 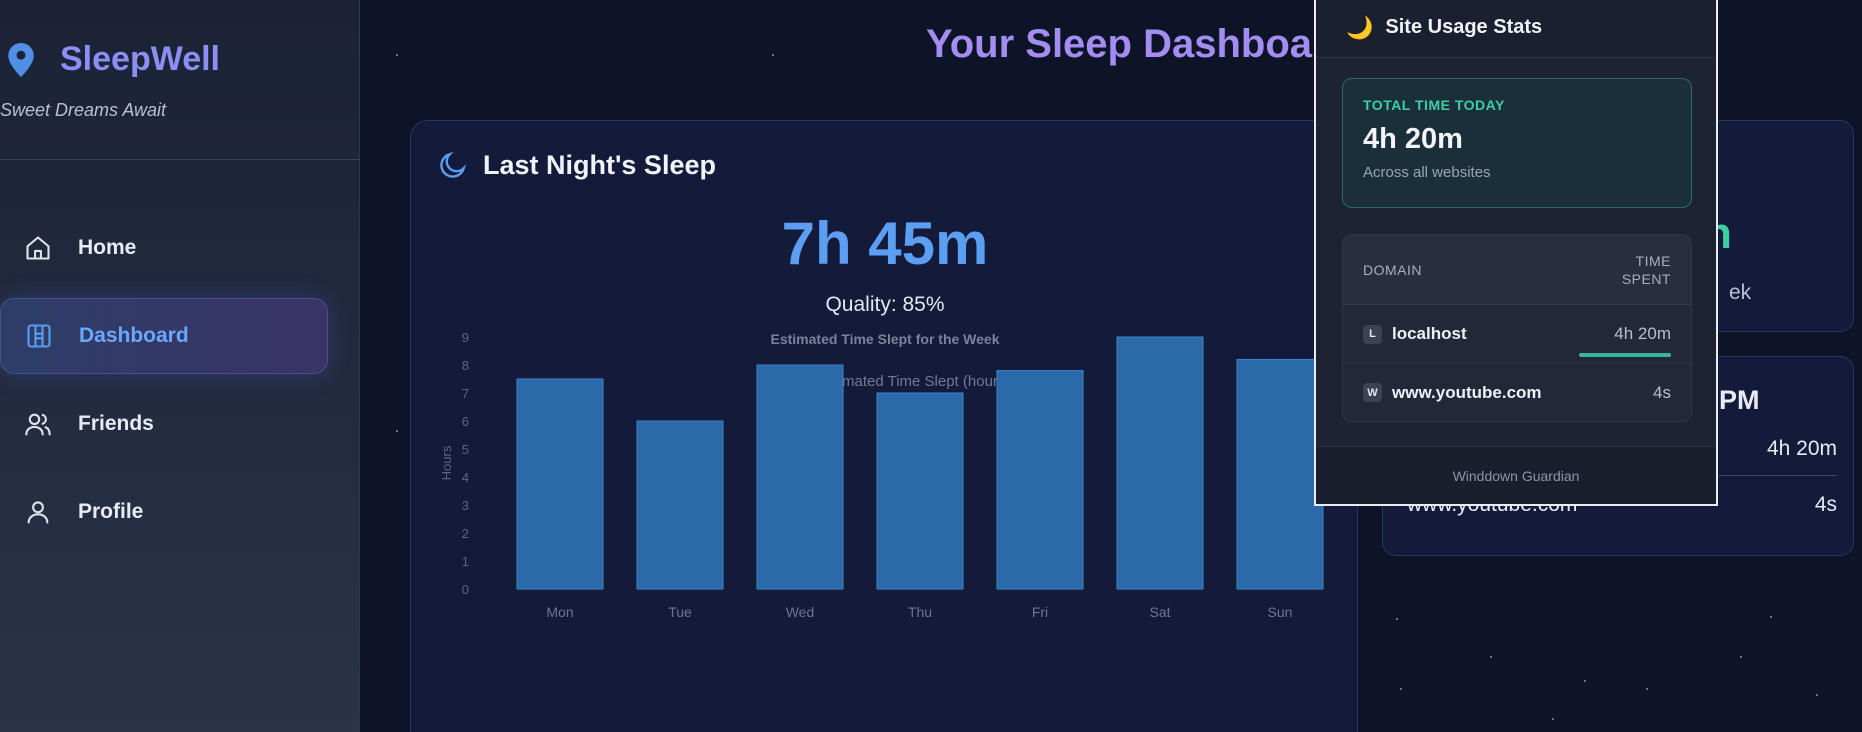 What do you see at coordinates (1372, 392) in the screenshot?
I see `favicon-icon: W` at bounding box center [1372, 392].